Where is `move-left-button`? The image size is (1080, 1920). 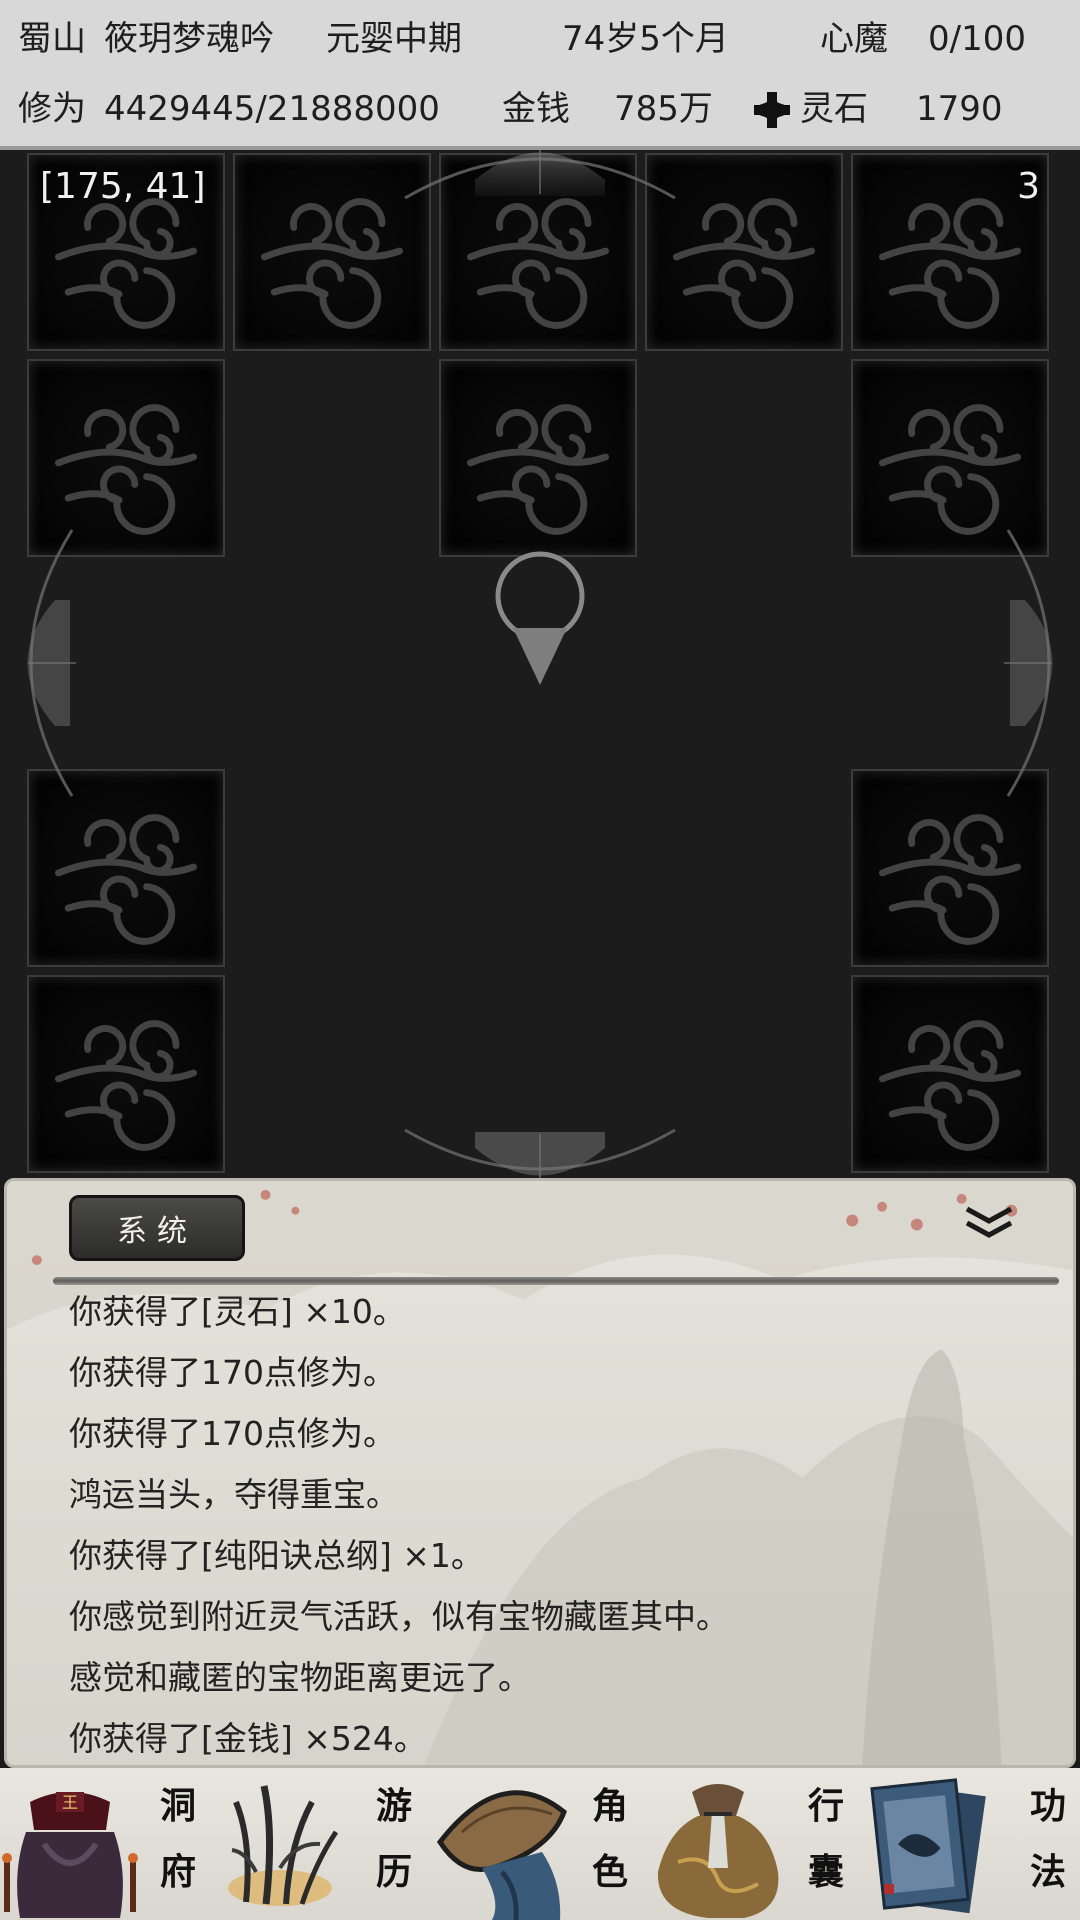 move-left-button is located at coordinates (52, 663).